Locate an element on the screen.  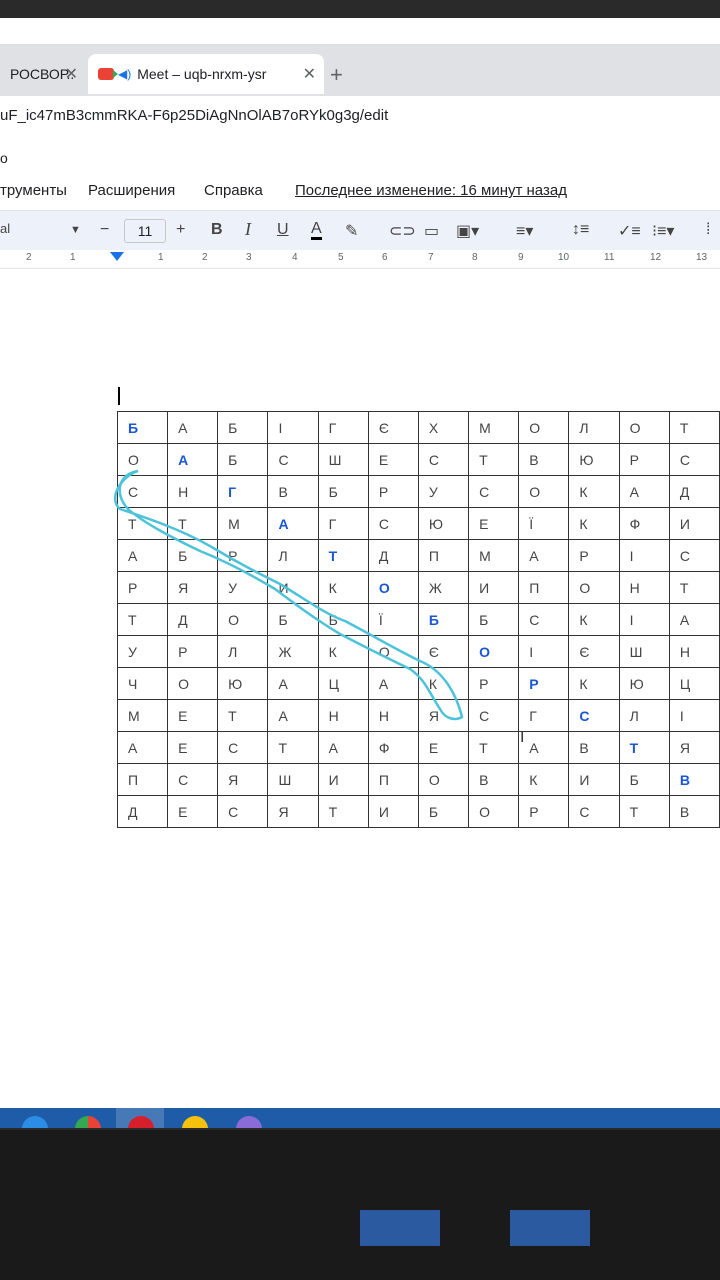
tab-meet: ◀) Meet – uqb-nrxm-ysr ✕ is located at coordinates (206, 74).